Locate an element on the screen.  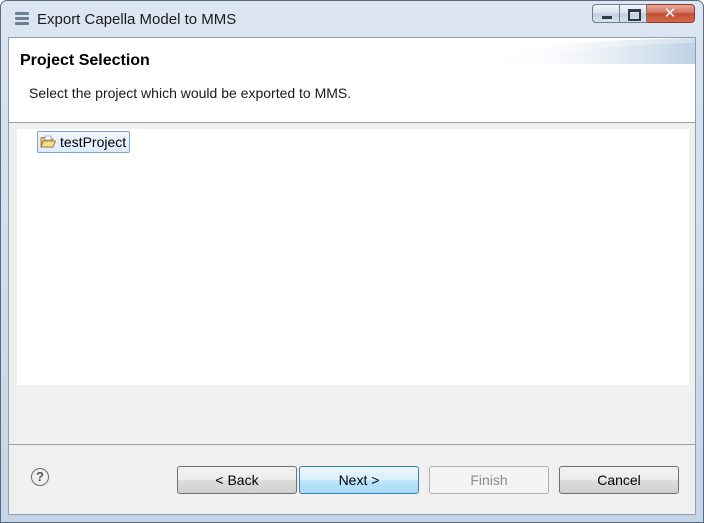
open-project-folder-icon is located at coordinates (48, 141).